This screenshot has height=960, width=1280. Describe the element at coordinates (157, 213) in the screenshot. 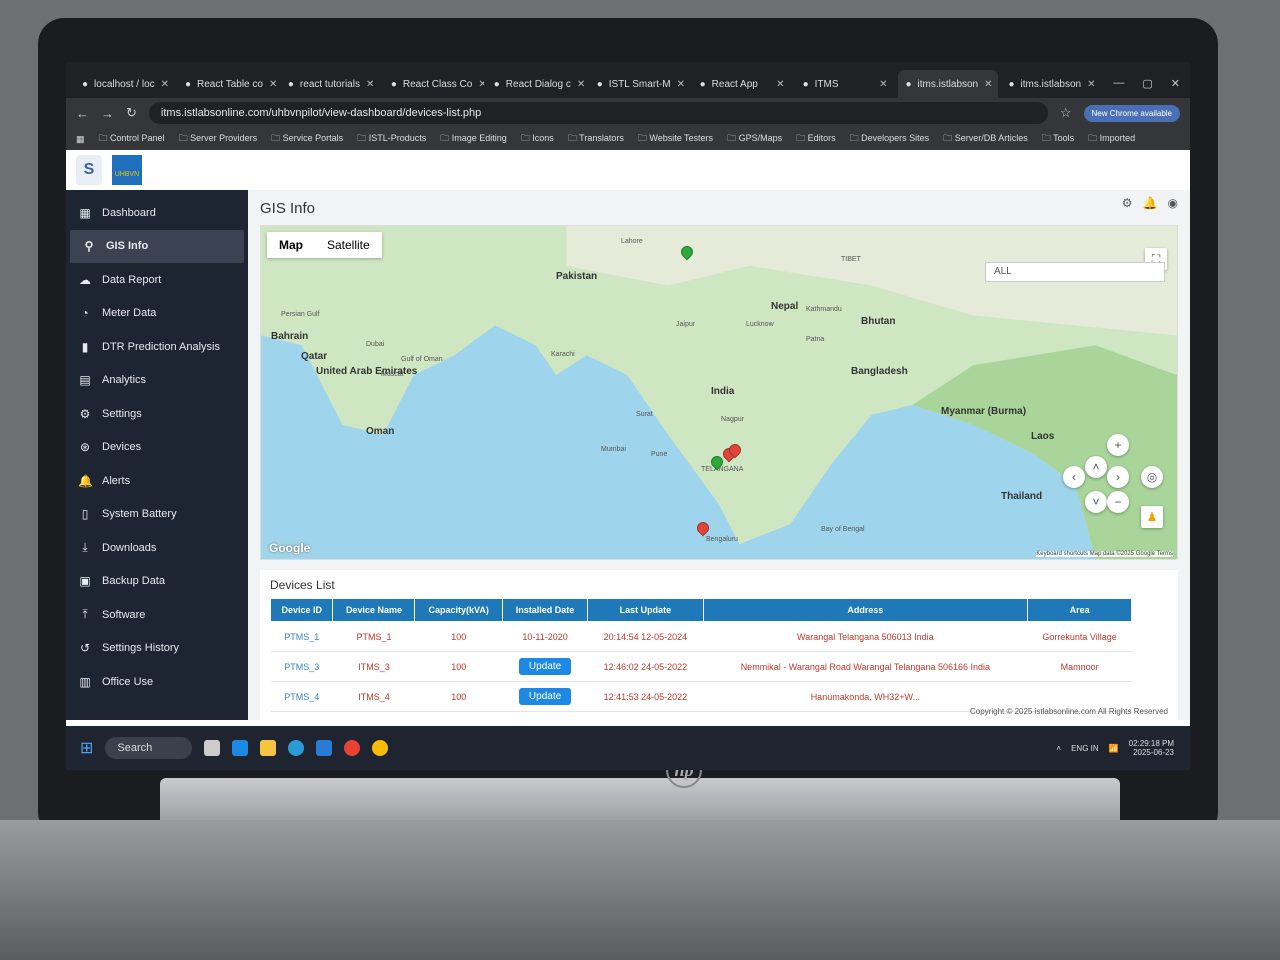

I see `sidebar-item-dashboard: ▦ Dashboard` at that location.